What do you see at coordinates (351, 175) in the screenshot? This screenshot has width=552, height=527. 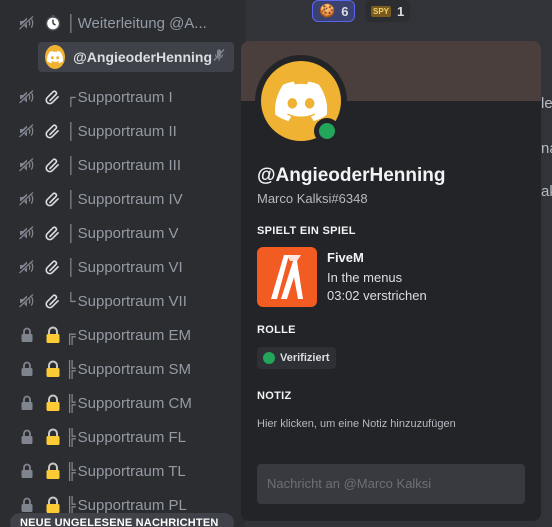 I see `profile-username: @AngieoderHenning` at bounding box center [351, 175].